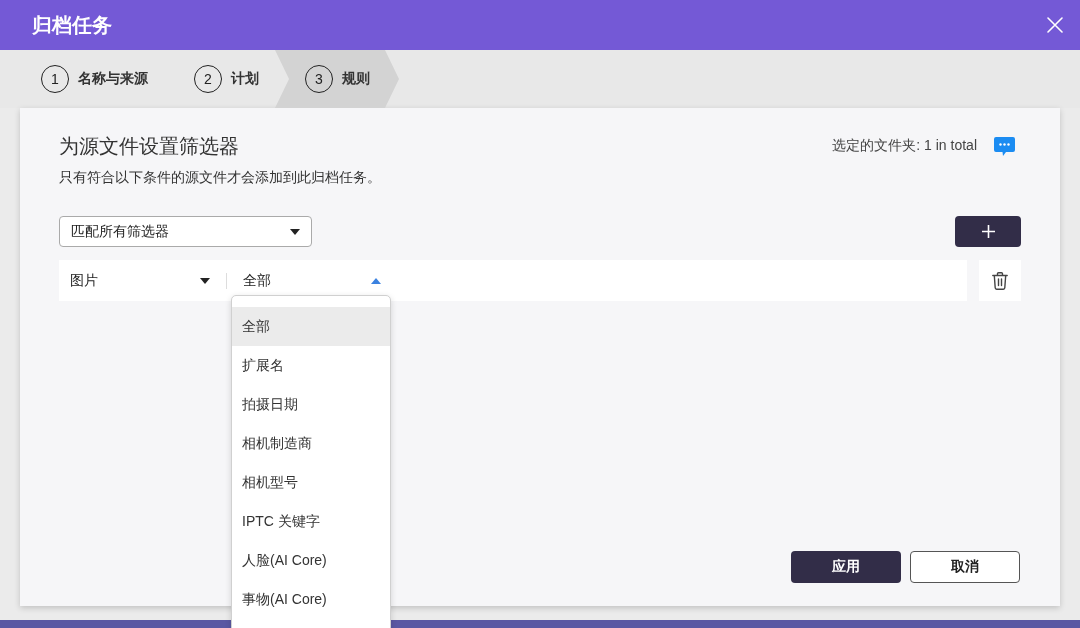 The width and height of the screenshot is (1080, 628). Describe the element at coordinates (87, 79) in the screenshot. I see `step-tab: 1 名称与来源` at that location.